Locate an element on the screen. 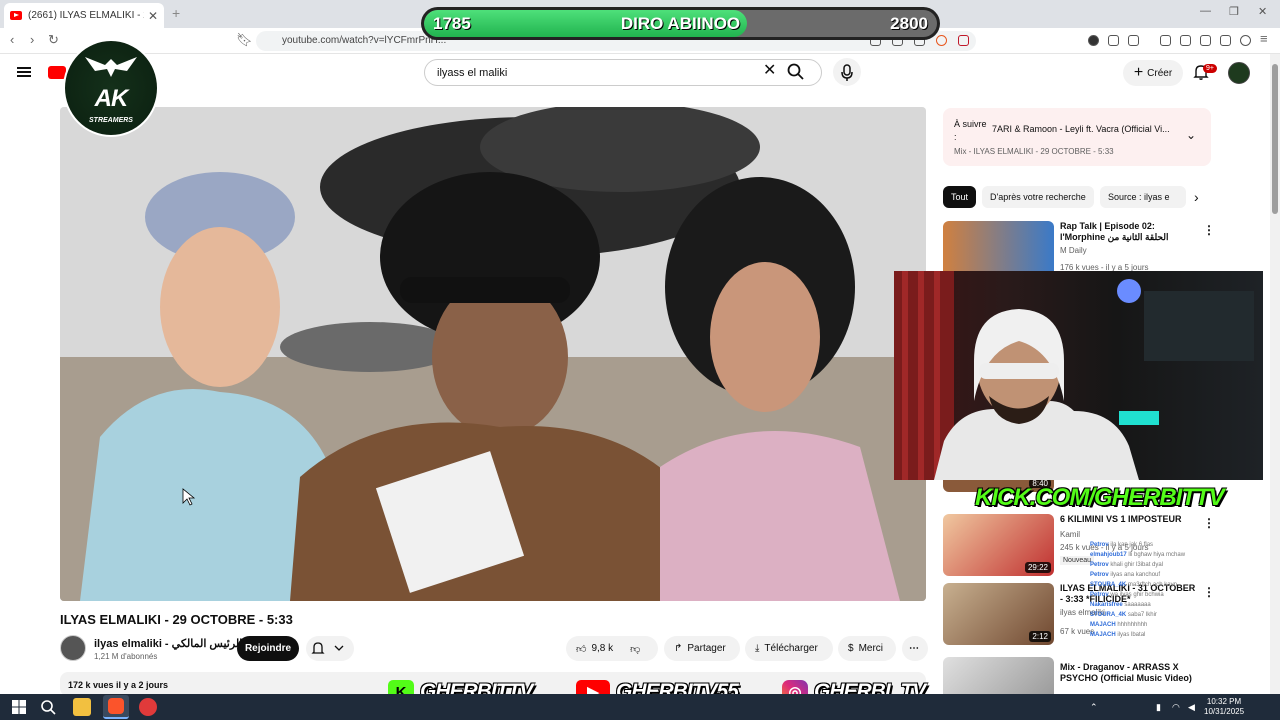 This screenshot has height=720, width=1280. tray-chevron-icon: ⌃ is located at coordinates (1094, 707).